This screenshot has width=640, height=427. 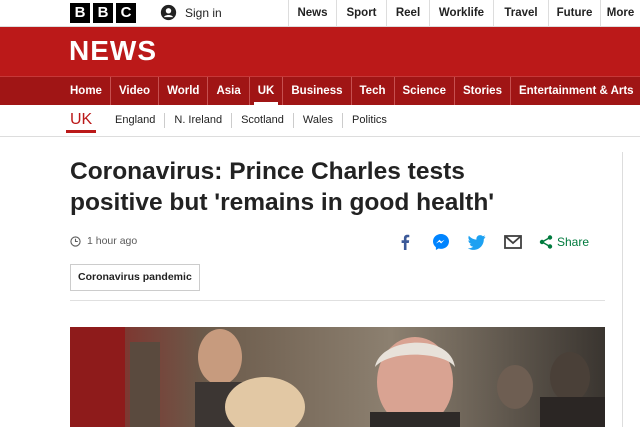 What do you see at coordinates (267, 91) in the screenshot?
I see `section-uk: UK` at bounding box center [267, 91].